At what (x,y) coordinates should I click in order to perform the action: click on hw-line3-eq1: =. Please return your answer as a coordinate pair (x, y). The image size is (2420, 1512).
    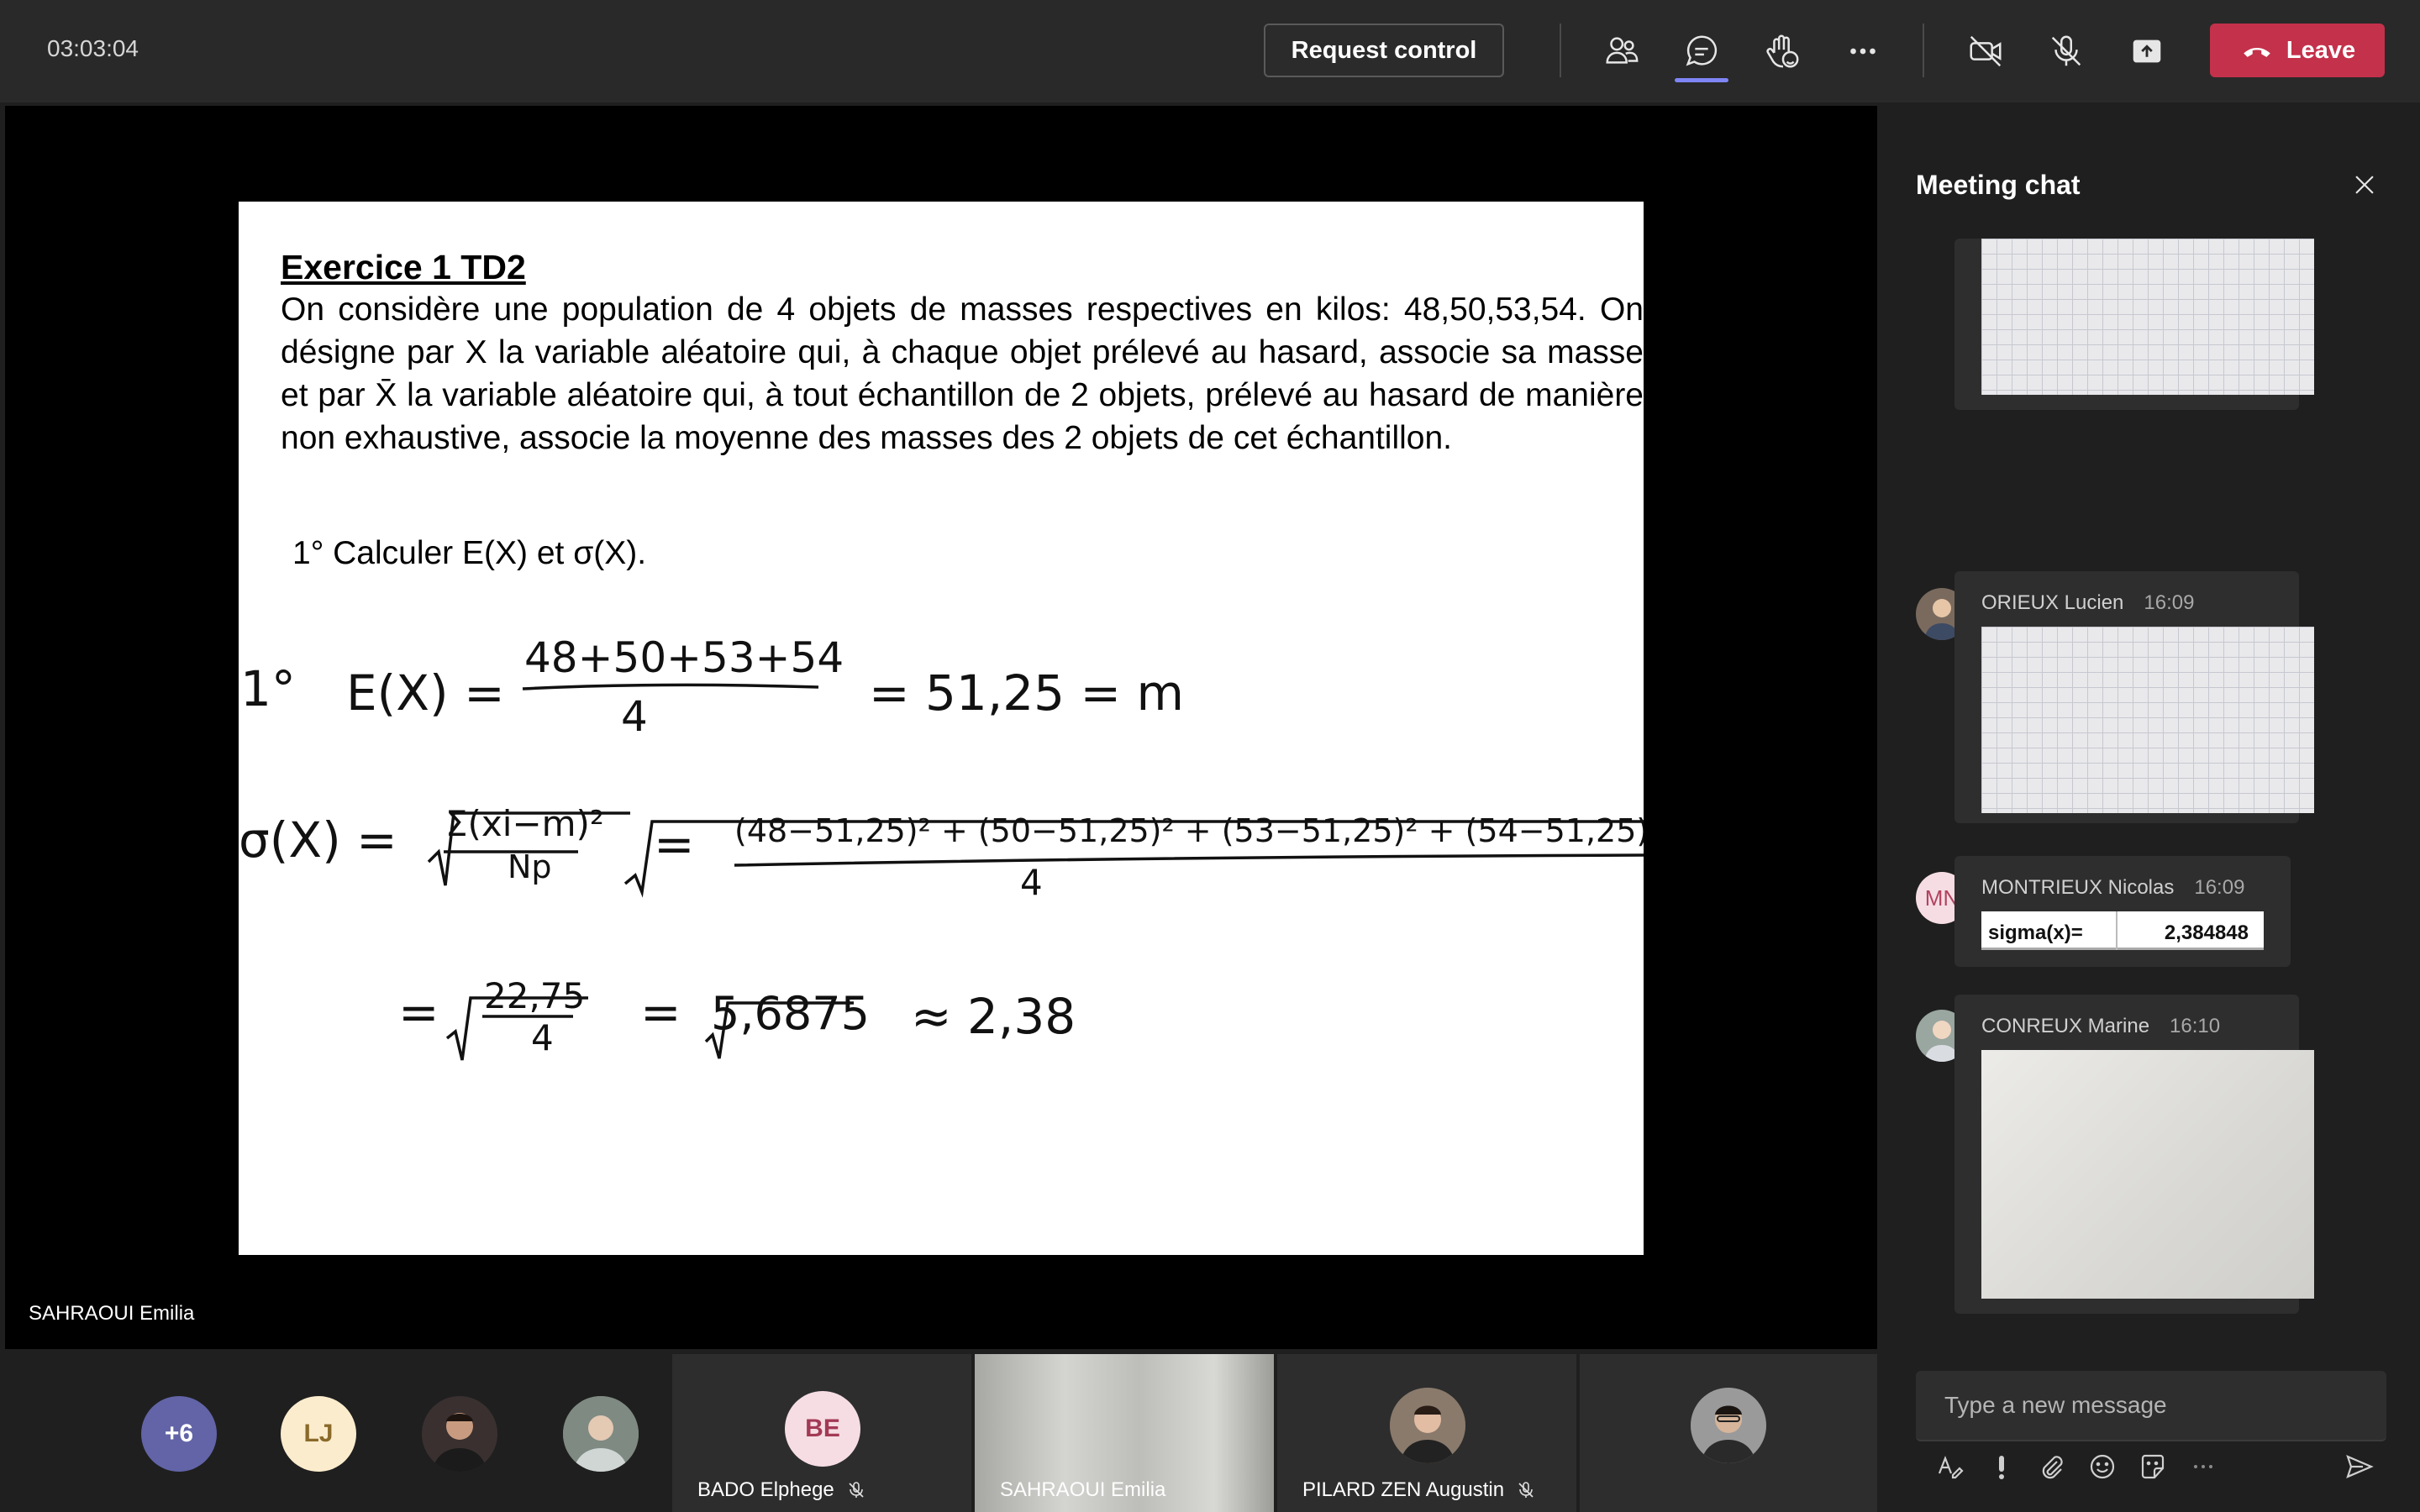
    Looking at the image, I should click on (419, 1012).